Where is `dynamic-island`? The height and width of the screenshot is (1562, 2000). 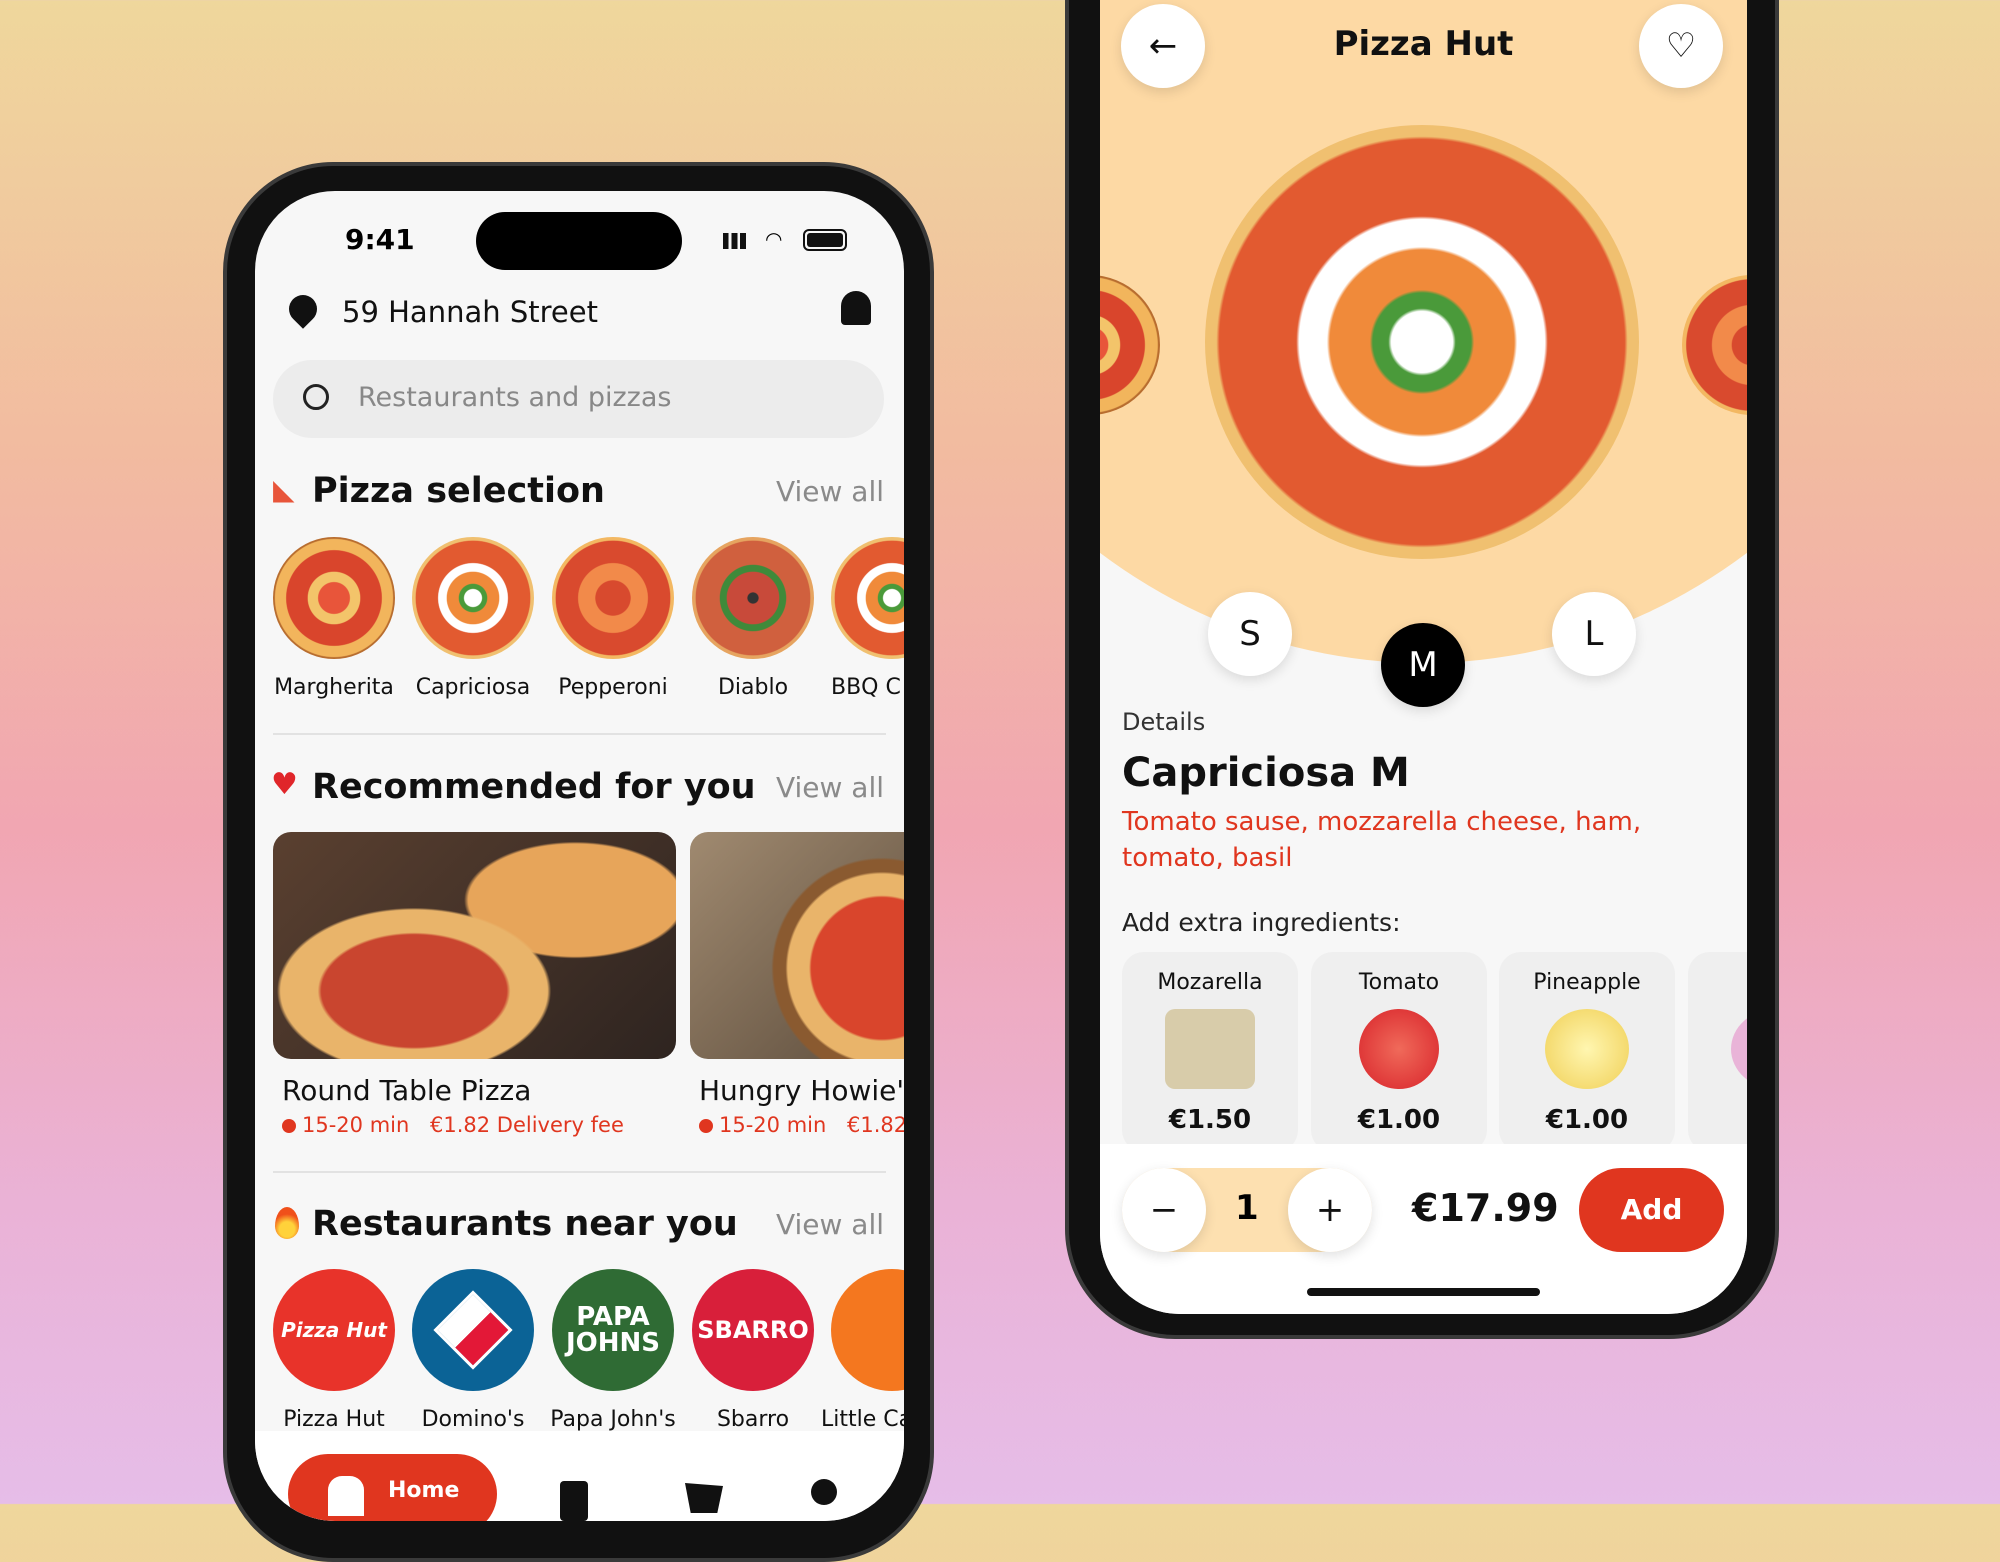
dynamic-island is located at coordinates (579, 241).